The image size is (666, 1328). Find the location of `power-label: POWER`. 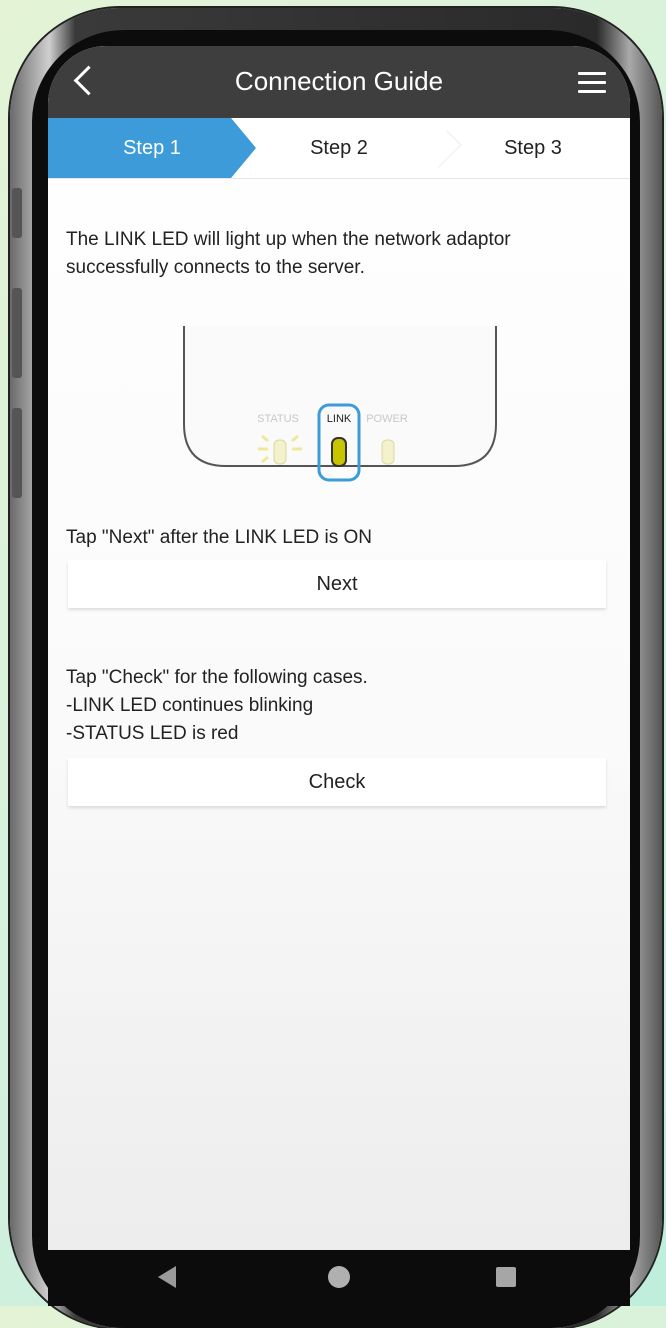

power-label: POWER is located at coordinates (387, 419).